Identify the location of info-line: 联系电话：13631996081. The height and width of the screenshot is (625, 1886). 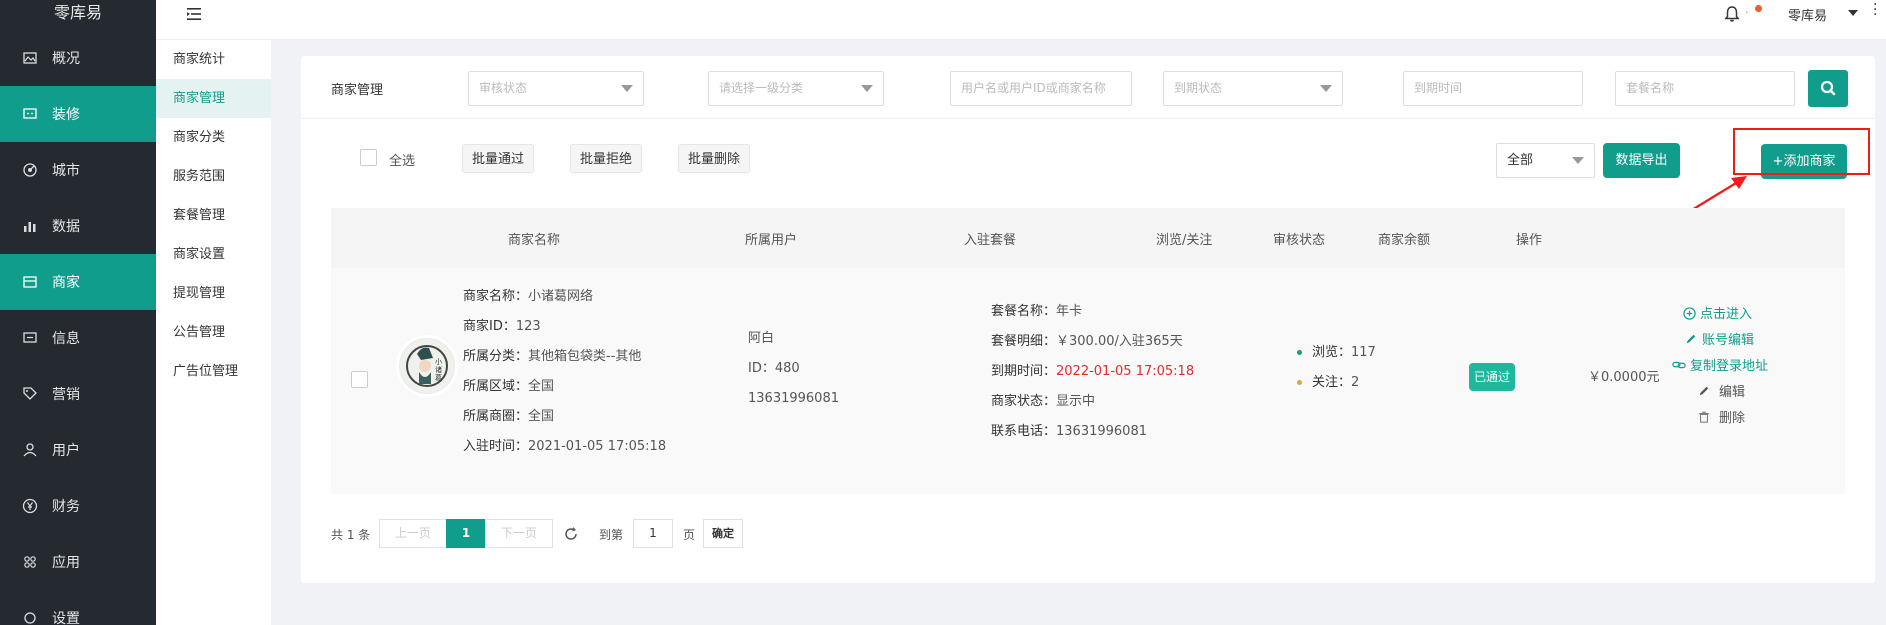
(1092, 432).